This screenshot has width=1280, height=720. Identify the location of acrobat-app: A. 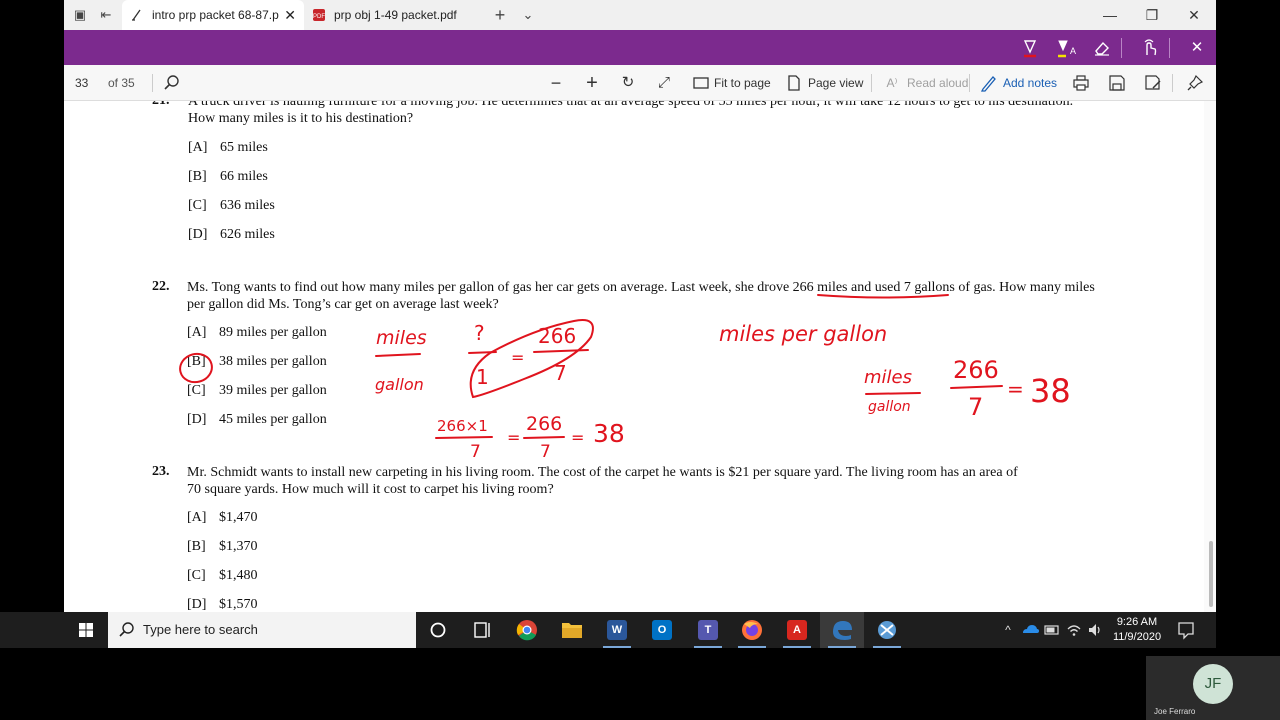
(797, 630).